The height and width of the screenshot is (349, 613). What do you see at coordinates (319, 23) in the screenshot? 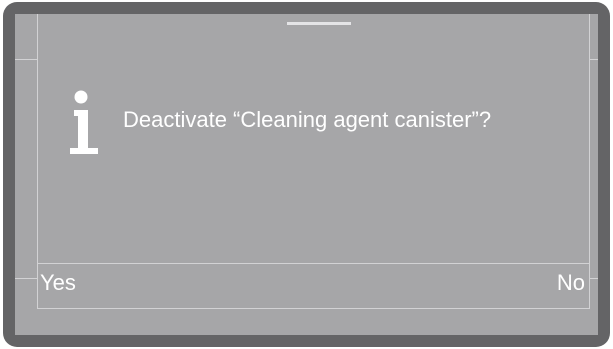
I see `top-indicator` at bounding box center [319, 23].